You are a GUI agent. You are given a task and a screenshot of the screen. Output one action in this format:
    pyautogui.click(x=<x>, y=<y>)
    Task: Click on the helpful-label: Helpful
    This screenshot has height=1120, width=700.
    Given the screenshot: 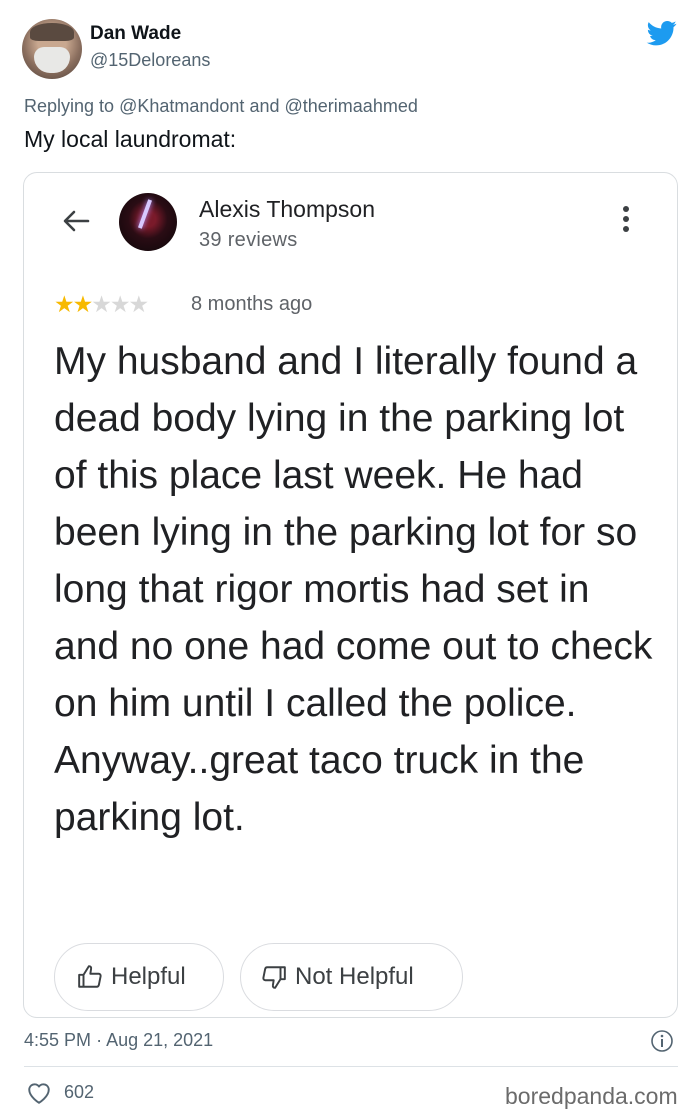 What is the action you would take?
    pyautogui.click(x=148, y=976)
    